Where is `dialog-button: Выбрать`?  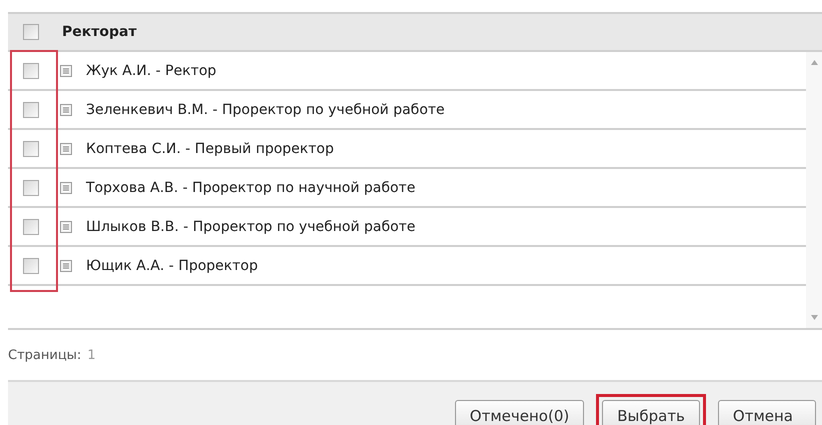
dialog-button: Выбрать is located at coordinates (651, 412).